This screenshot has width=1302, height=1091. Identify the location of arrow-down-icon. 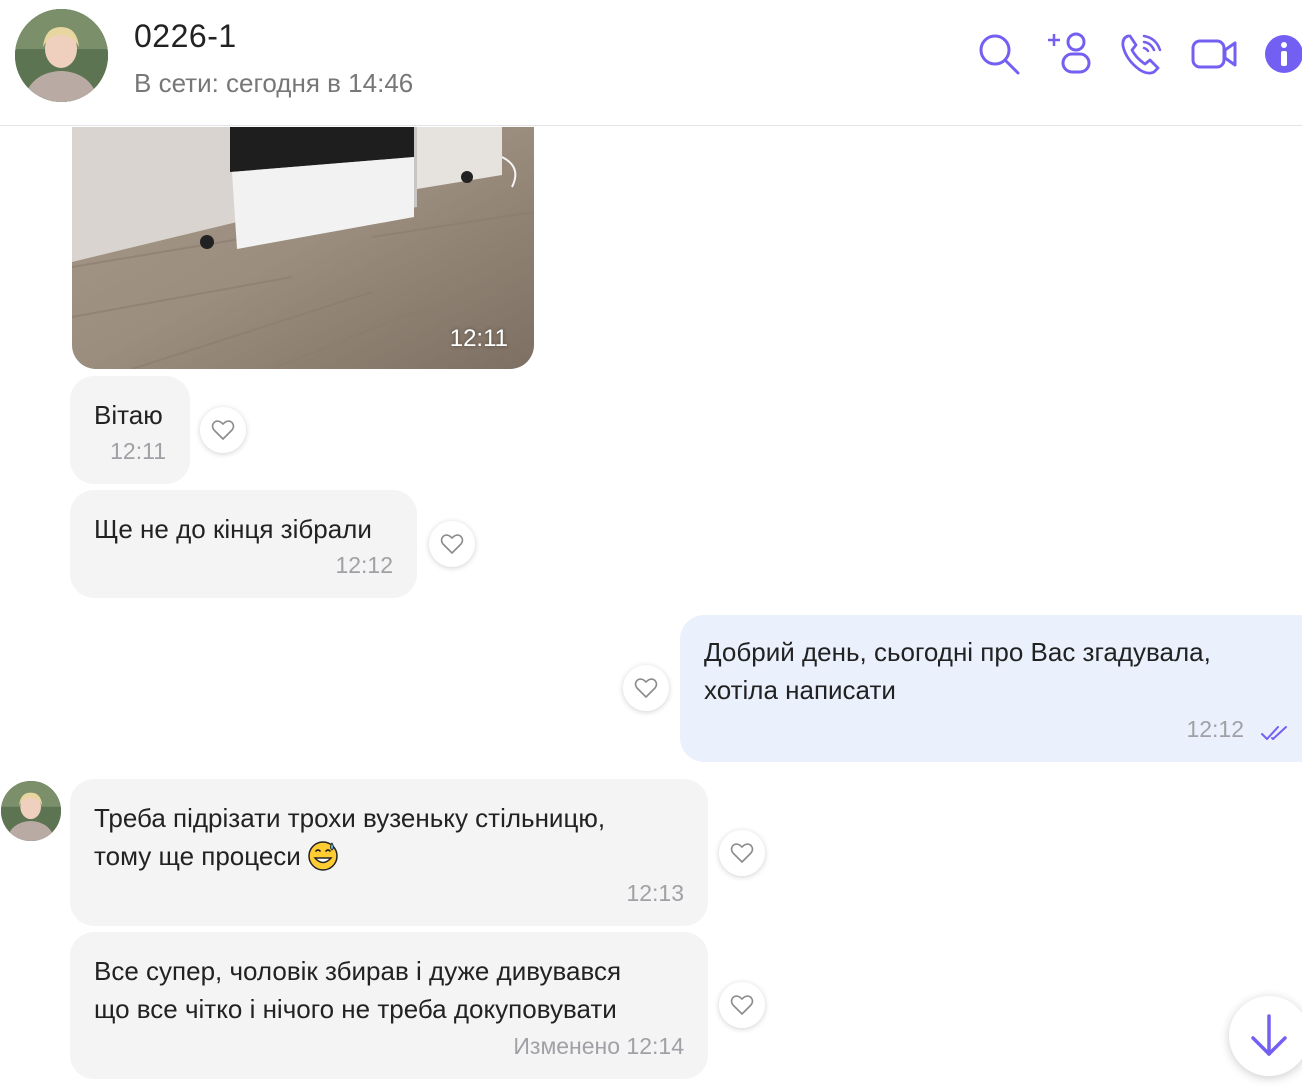
(1269, 1035).